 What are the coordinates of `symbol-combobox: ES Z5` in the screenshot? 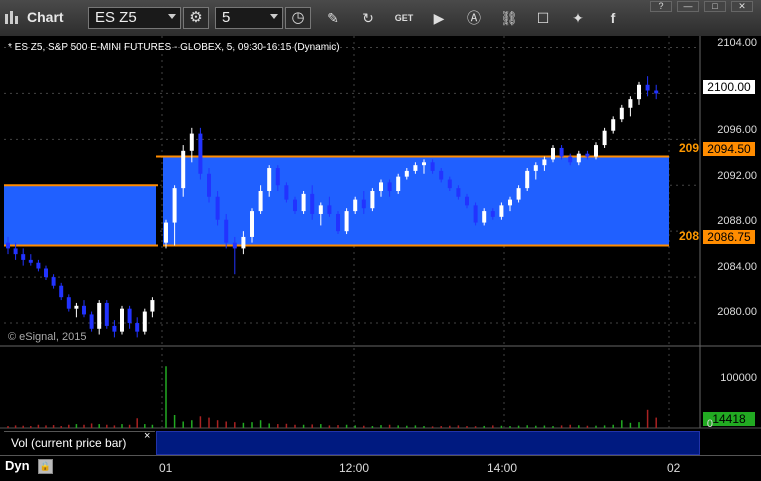 It's located at (134, 18).